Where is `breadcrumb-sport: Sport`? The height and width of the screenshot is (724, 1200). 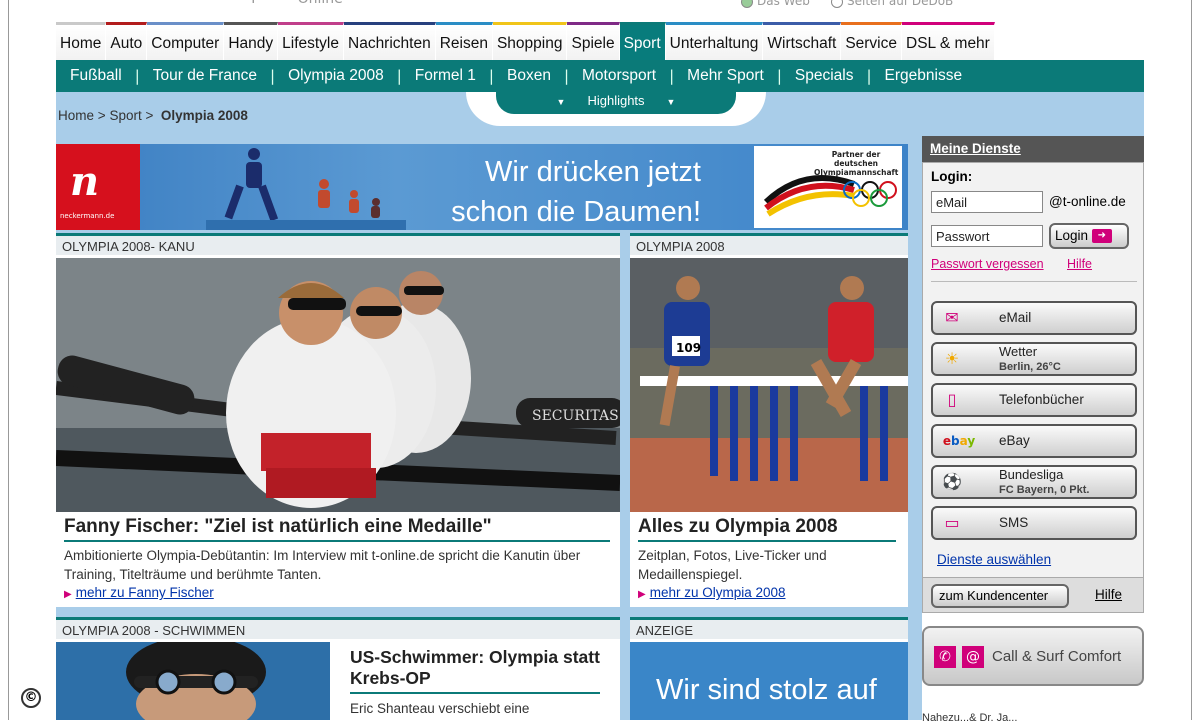
breadcrumb-sport: Sport is located at coordinates (125, 115).